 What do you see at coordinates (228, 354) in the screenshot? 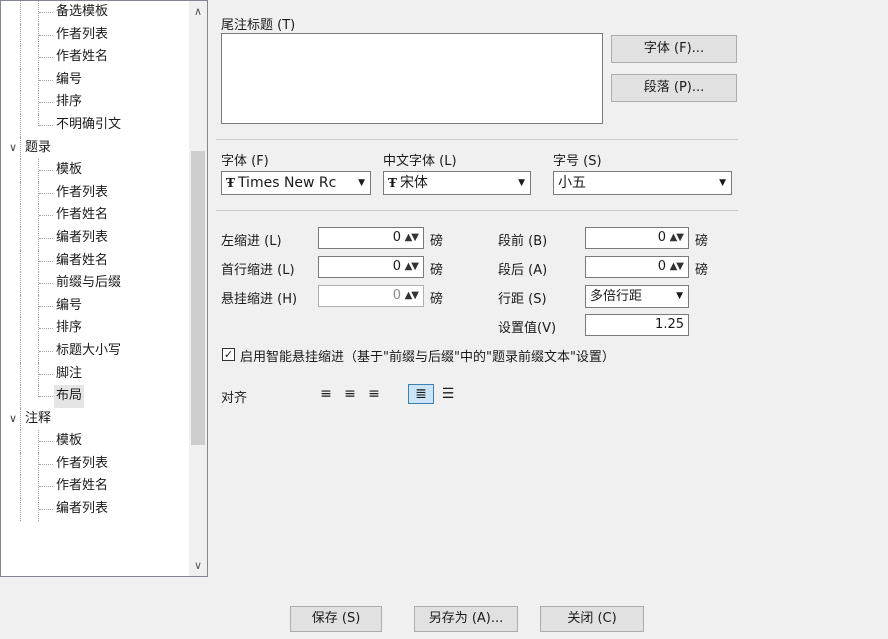
I see `smart-hanging-checkbox: ✓` at bounding box center [228, 354].